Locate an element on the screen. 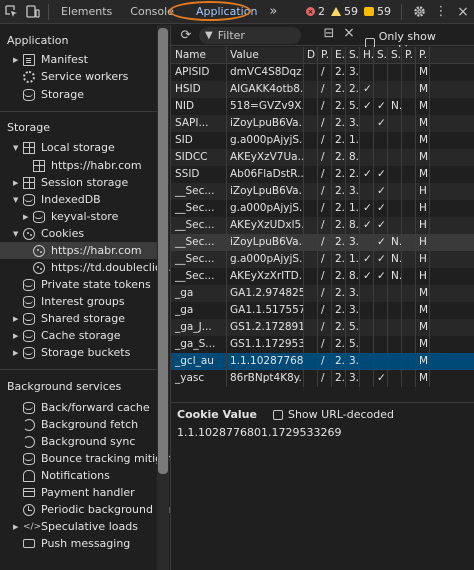 The height and width of the screenshot is (570, 474). clear-filtered-icon: ⊟ is located at coordinates (329, 33).